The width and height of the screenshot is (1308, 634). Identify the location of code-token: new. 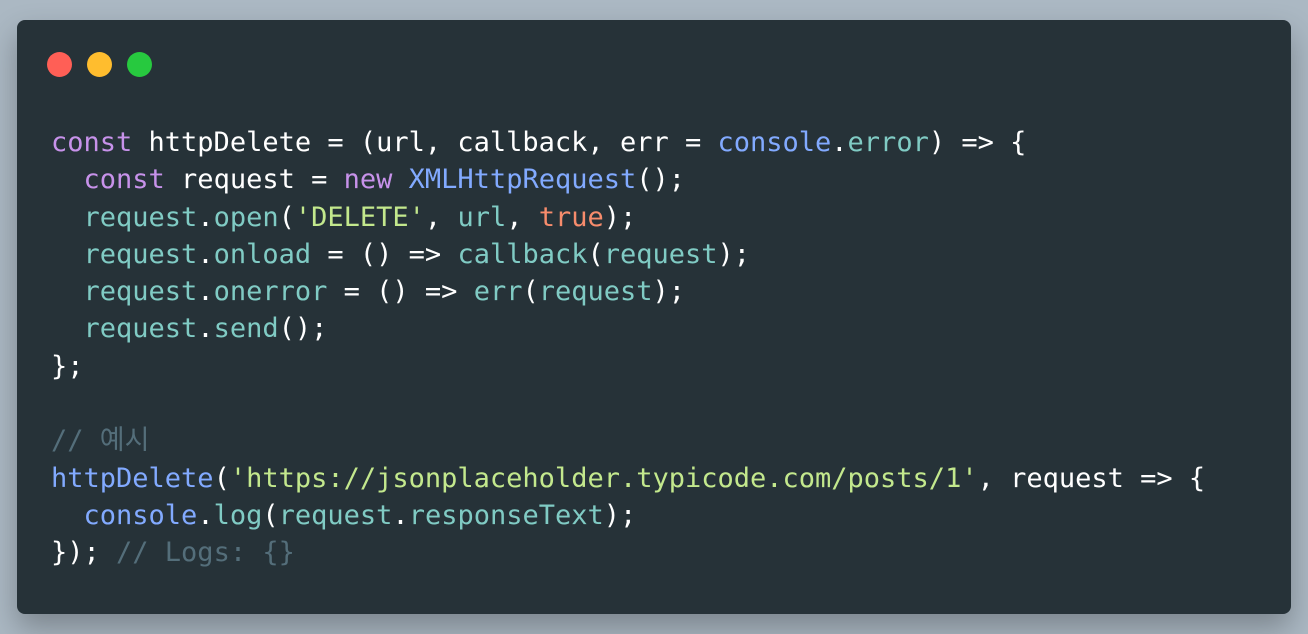
(368, 180).